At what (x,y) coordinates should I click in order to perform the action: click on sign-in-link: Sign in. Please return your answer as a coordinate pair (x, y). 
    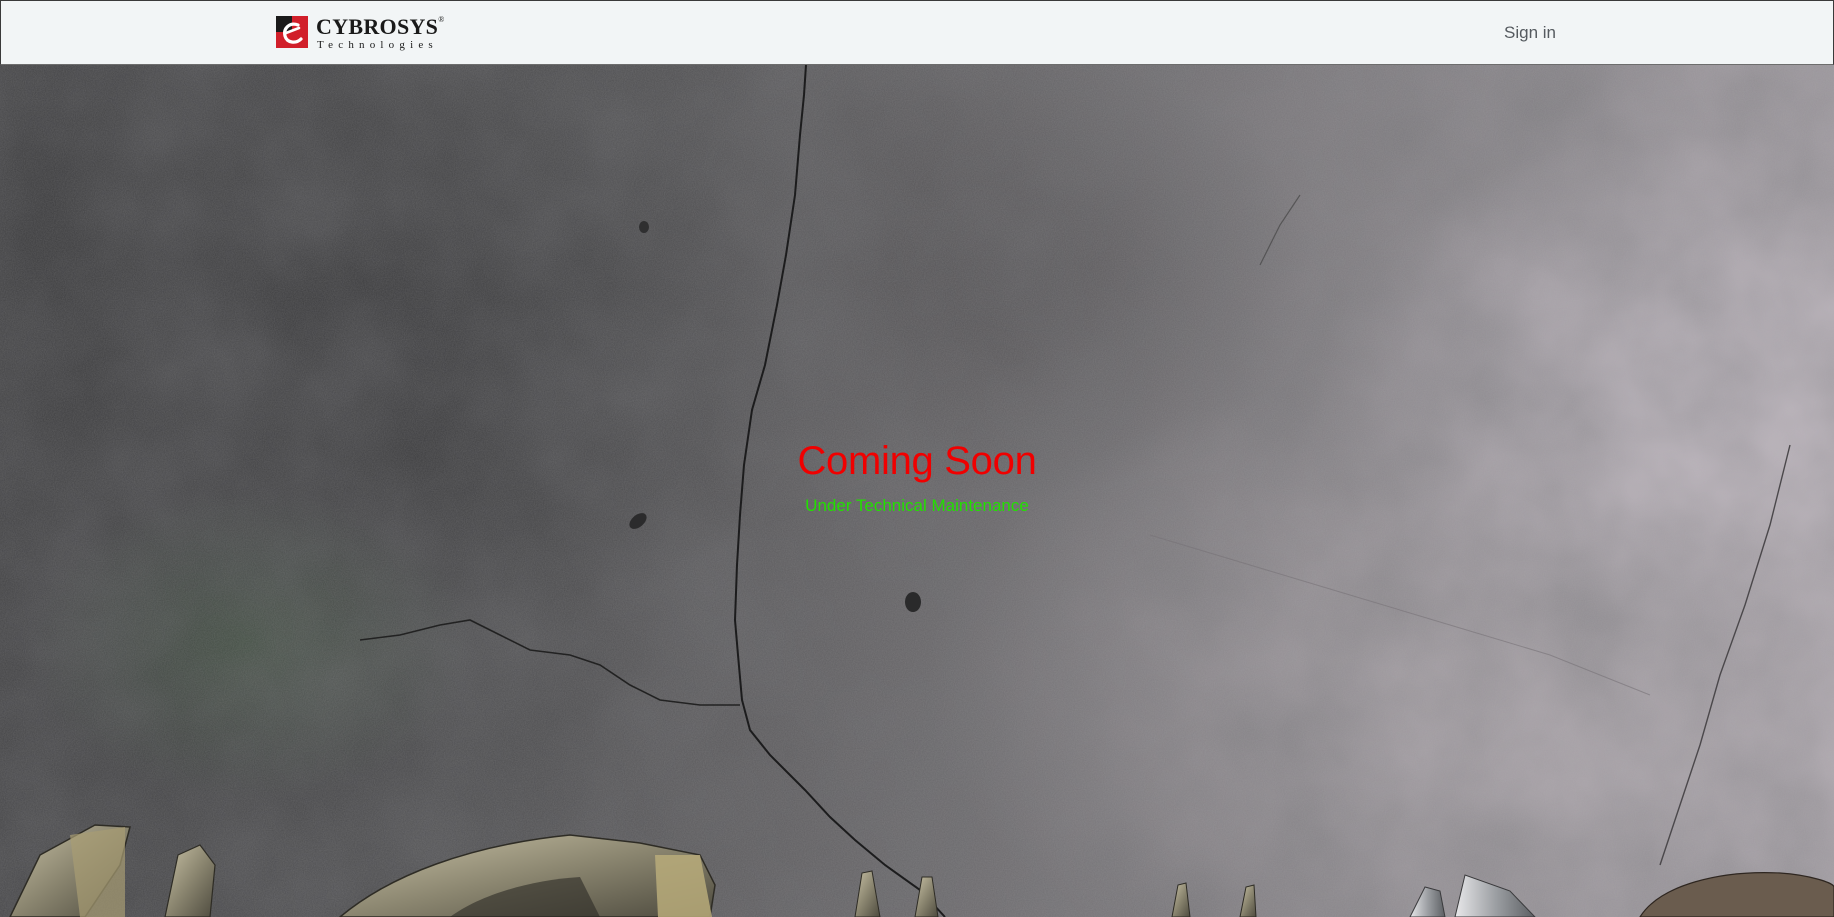
    Looking at the image, I should click on (1530, 33).